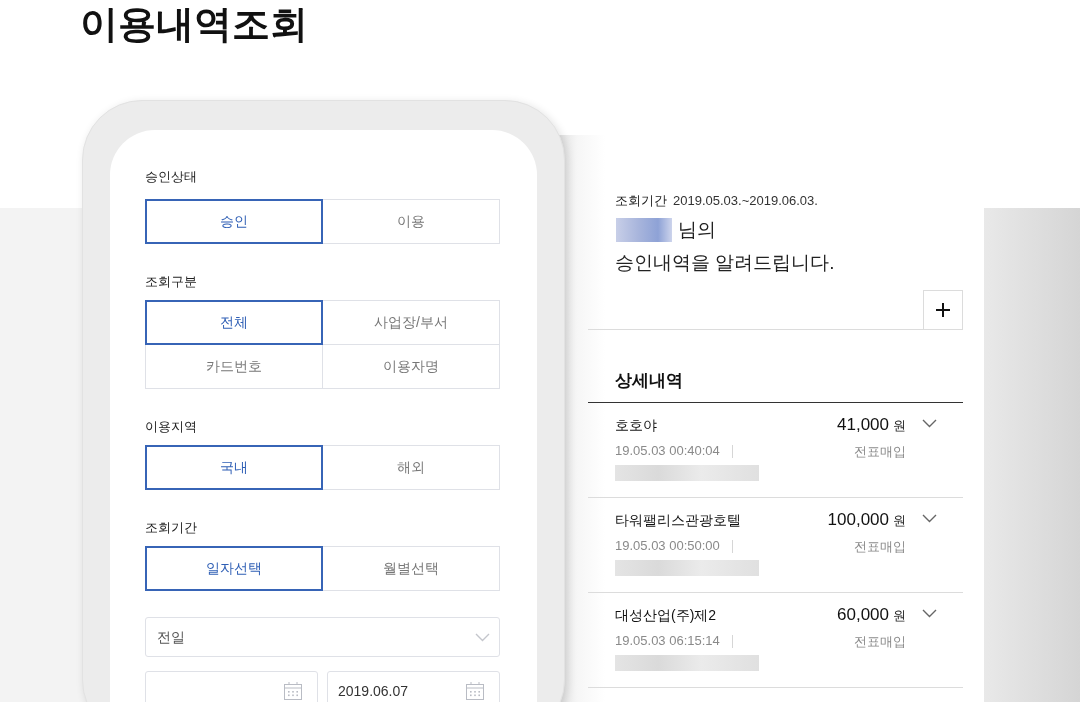 The width and height of the screenshot is (1080, 702). I want to click on transaction-datetime: 19.05.03 06:15:14, so click(667, 641).